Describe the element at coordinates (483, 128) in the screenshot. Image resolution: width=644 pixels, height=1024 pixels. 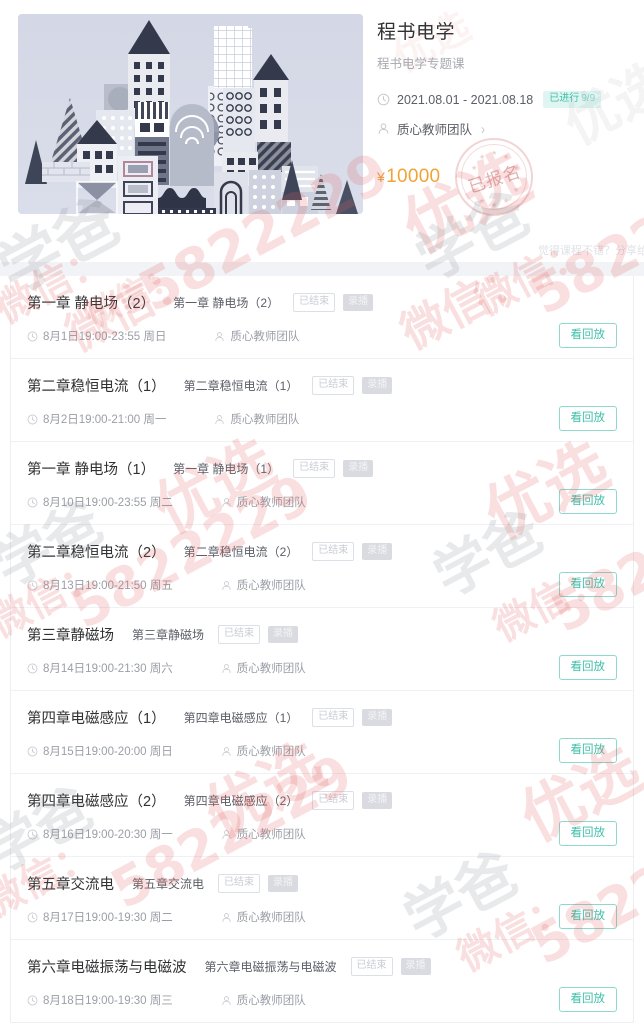
I see `chevron-right-icon: ›` at that location.